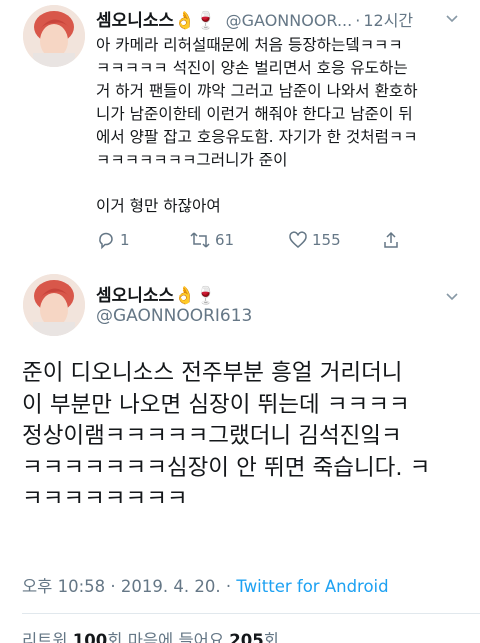 The height and width of the screenshot is (643, 480). What do you see at coordinates (105, 499) in the screenshot?
I see `tweet-line: ㅋㅋㅋㅋㅋㅋㅋㅋ` at bounding box center [105, 499].